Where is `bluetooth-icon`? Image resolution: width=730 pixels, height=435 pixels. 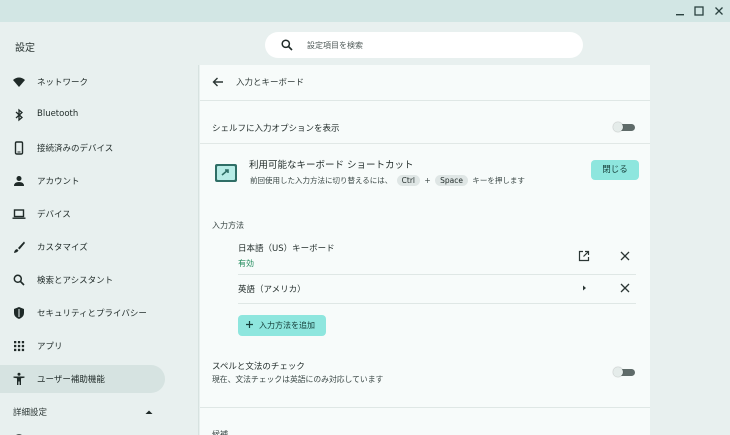
bluetooth-icon is located at coordinates (19, 115).